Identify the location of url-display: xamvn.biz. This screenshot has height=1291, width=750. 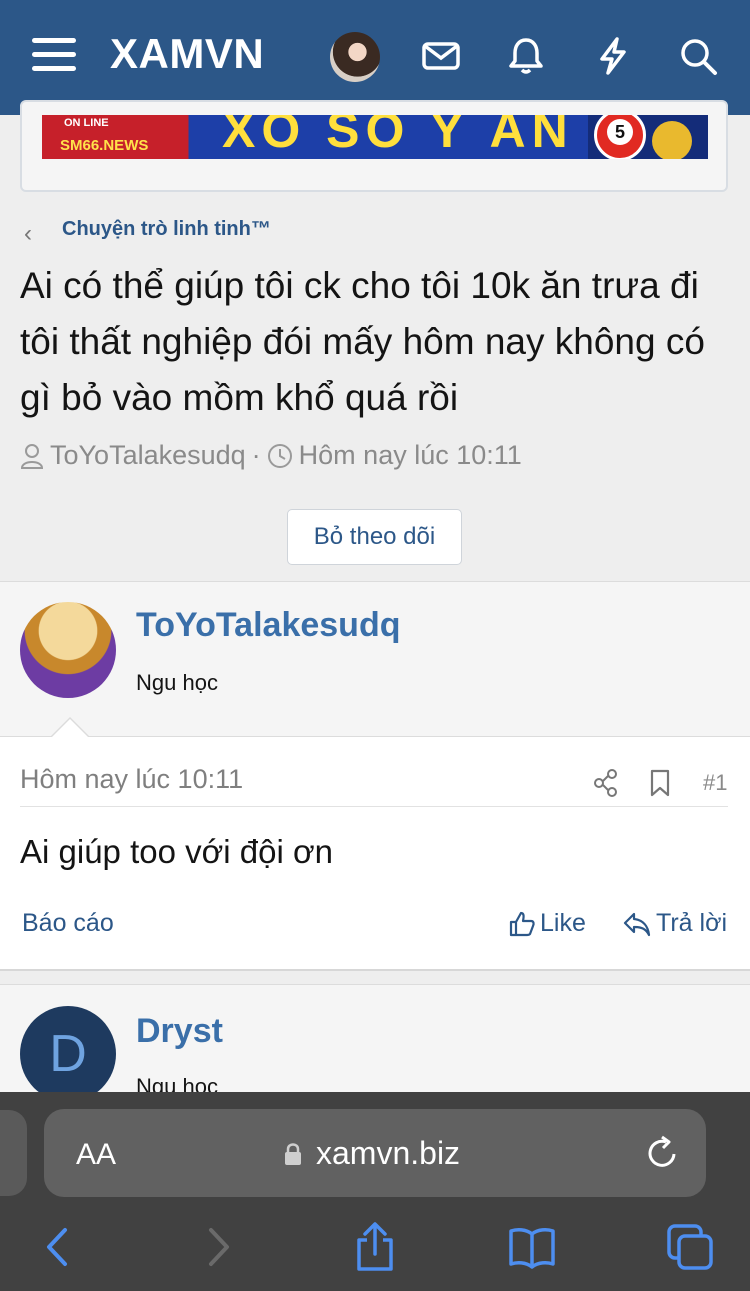
(372, 1153).